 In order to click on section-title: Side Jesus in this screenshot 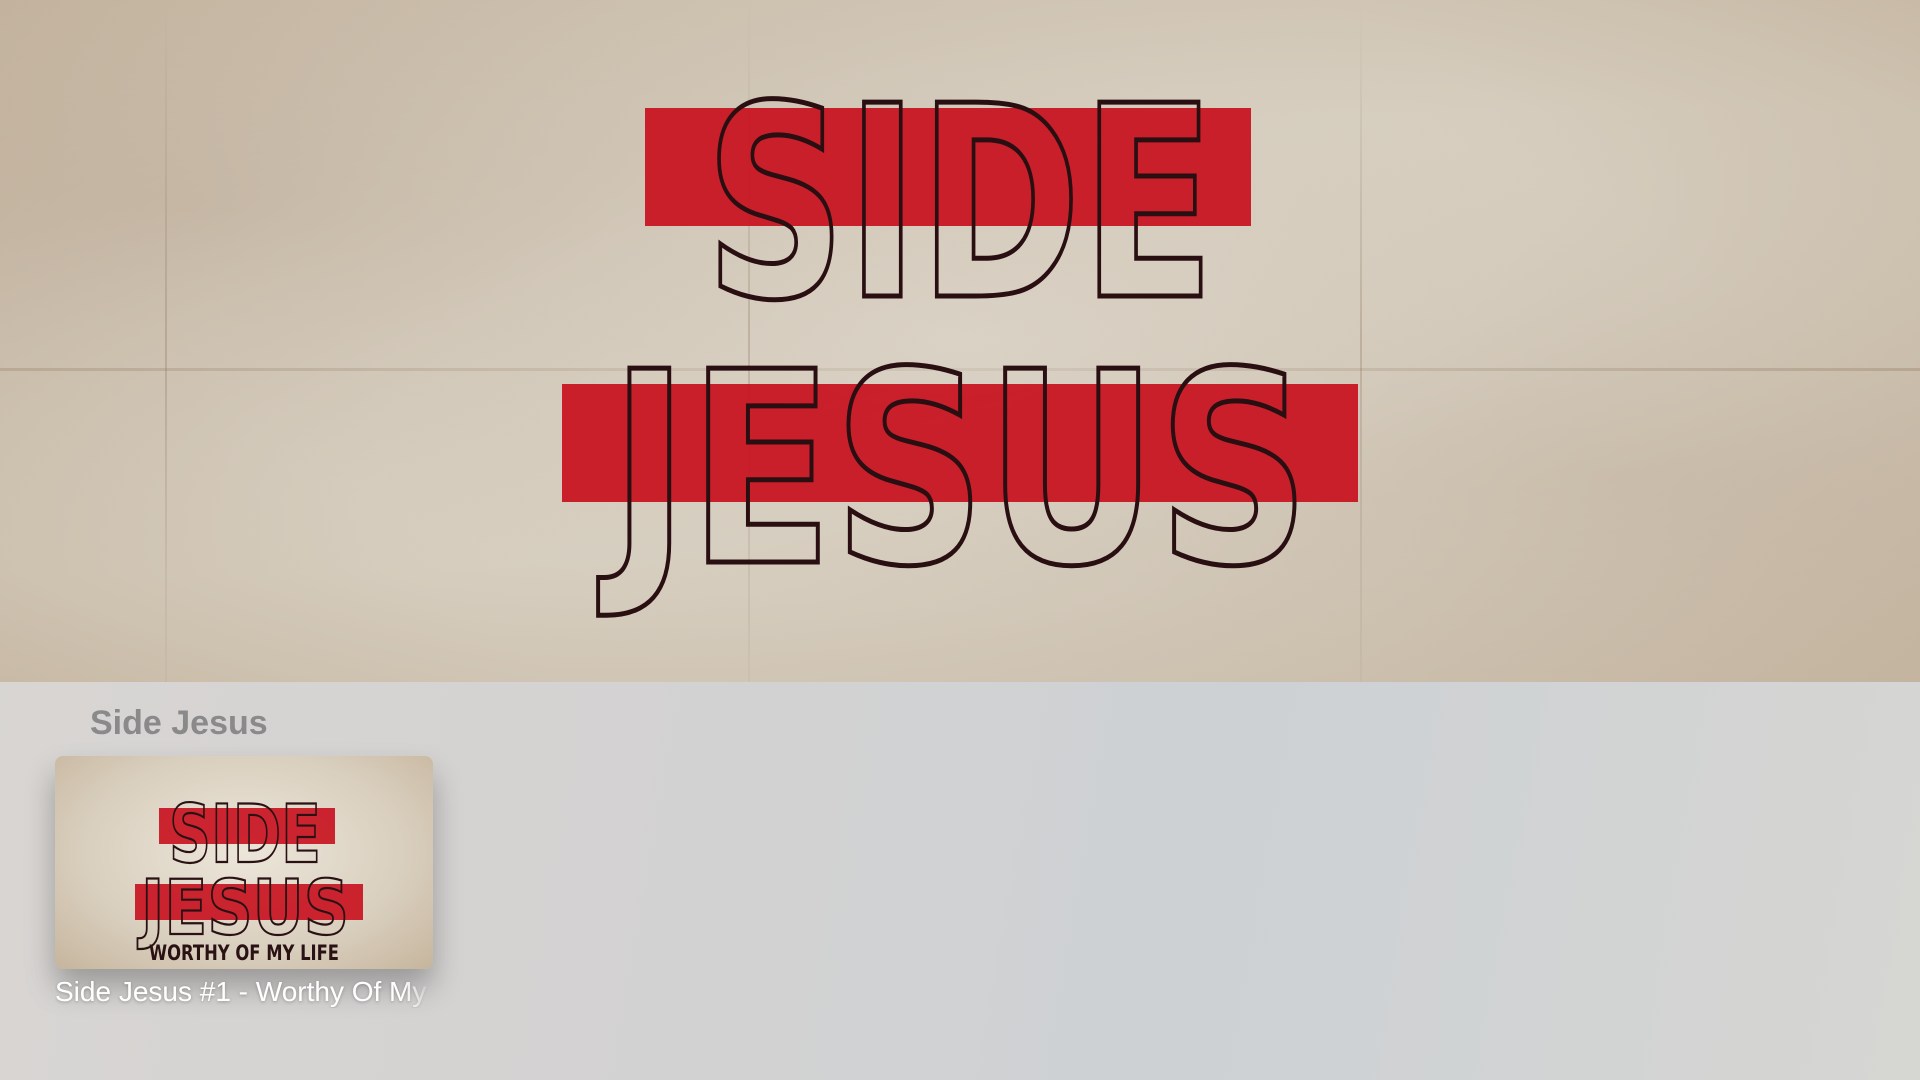, I will do `click(179, 723)`.